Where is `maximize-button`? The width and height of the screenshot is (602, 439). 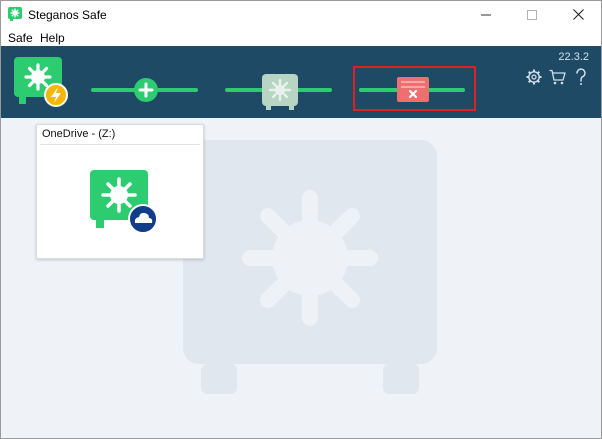 maximize-button is located at coordinates (532, 14).